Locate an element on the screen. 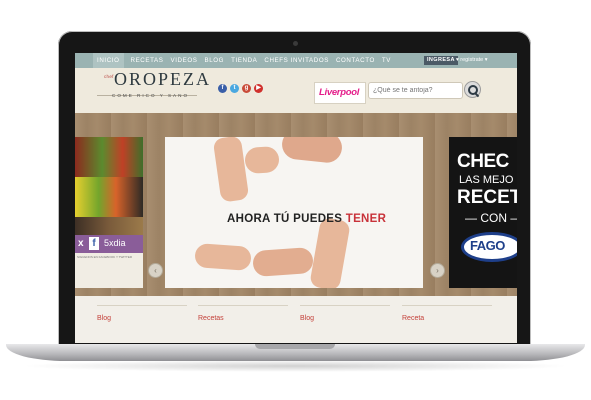 This screenshot has height=400, width=591. slide-text-line: — CON — is located at coordinates (491, 218).